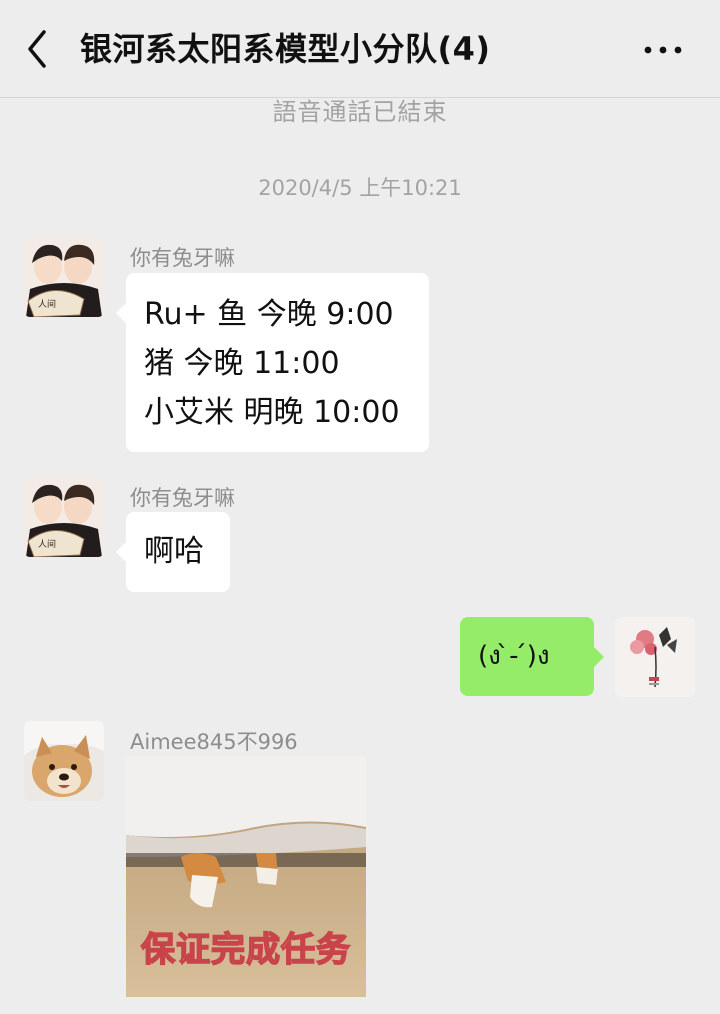  I want to click on message-text-line: 小艾米 明晚 10:00, so click(272, 412).